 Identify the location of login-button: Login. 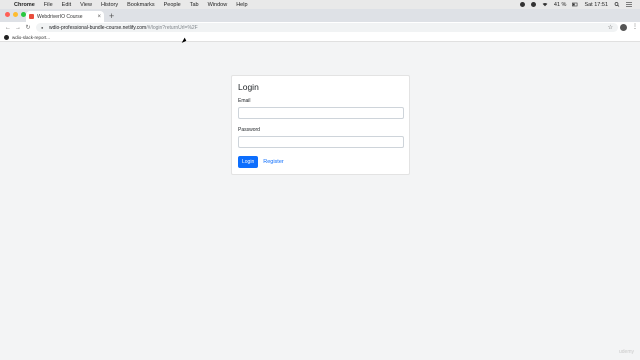
(248, 162).